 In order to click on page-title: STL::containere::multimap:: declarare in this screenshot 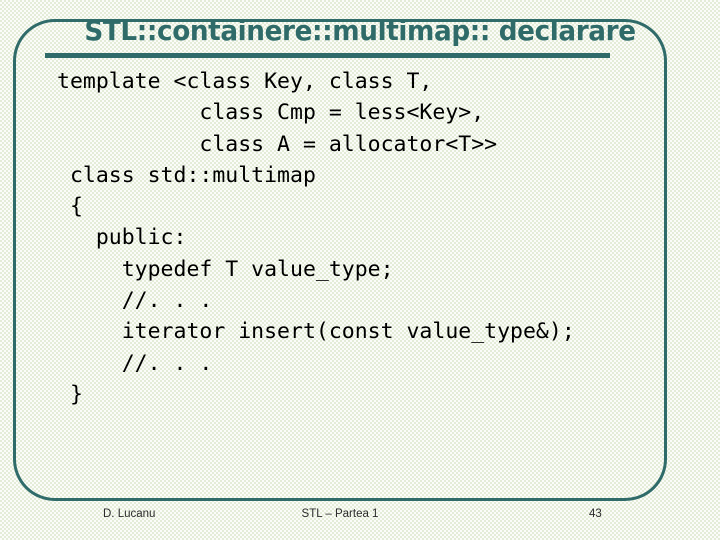, I will do `click(360, 31)`.